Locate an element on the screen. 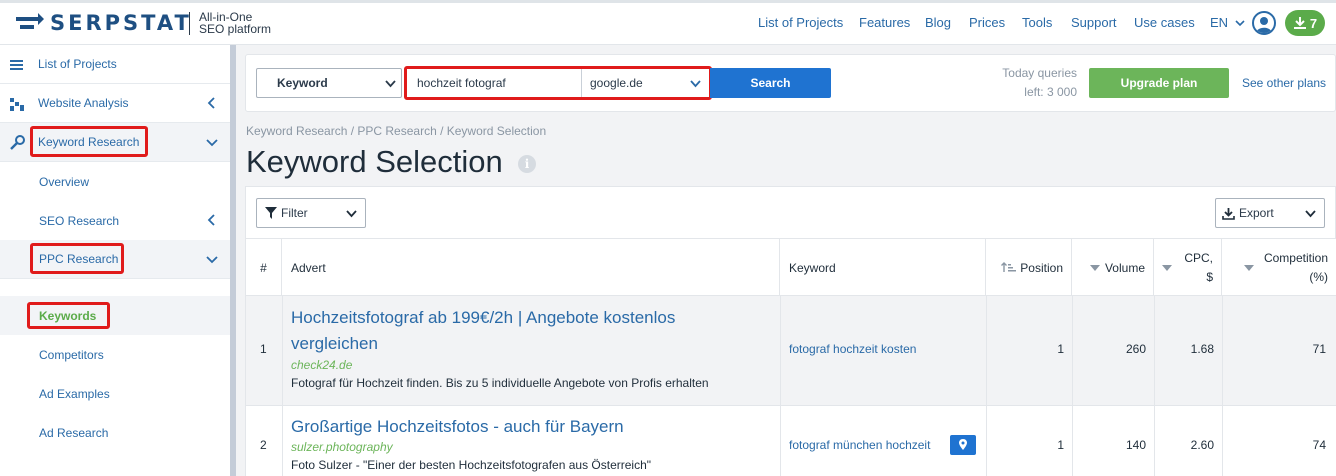 The width and height of the screenshot is (1336, 476). export-button: Export is located at coordinates (1270, 213).